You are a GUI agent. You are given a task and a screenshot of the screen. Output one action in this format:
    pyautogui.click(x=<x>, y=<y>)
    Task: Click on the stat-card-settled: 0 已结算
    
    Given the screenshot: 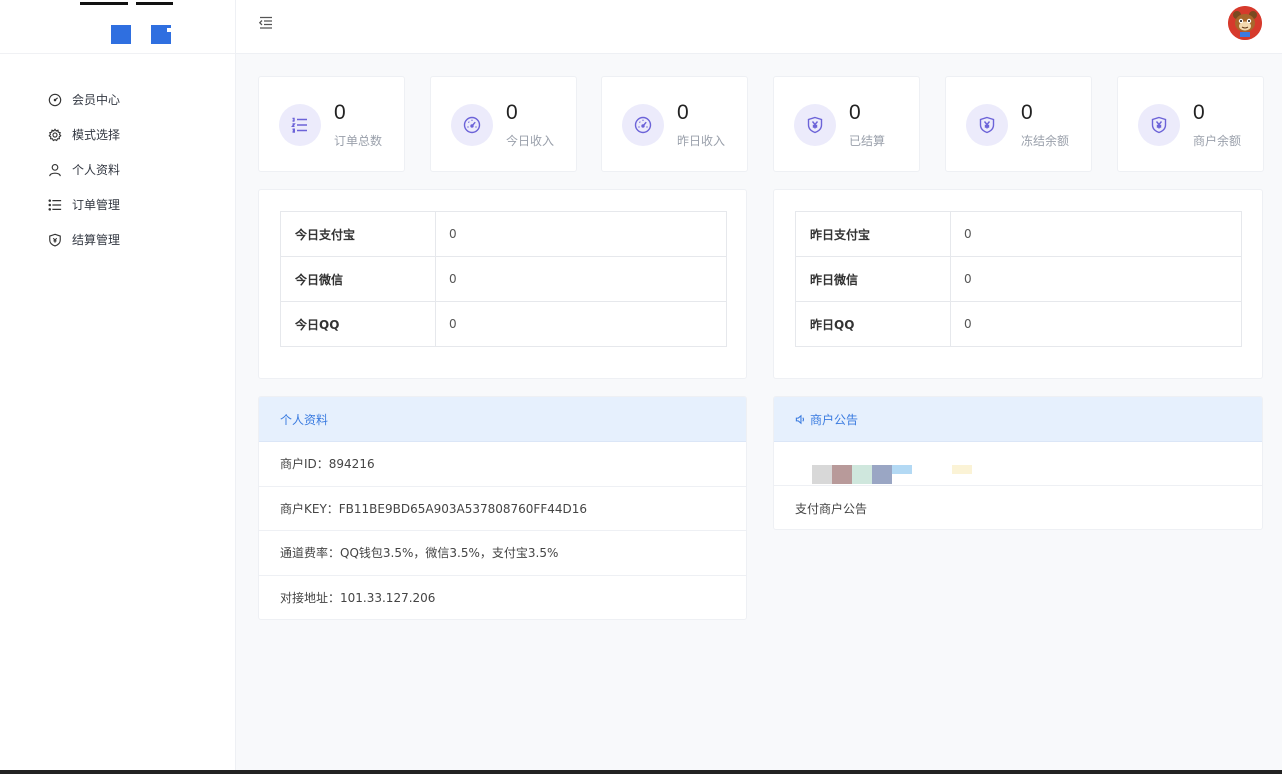 What is the action you would take?
    pyautogui.click(x=846, y=124)
    